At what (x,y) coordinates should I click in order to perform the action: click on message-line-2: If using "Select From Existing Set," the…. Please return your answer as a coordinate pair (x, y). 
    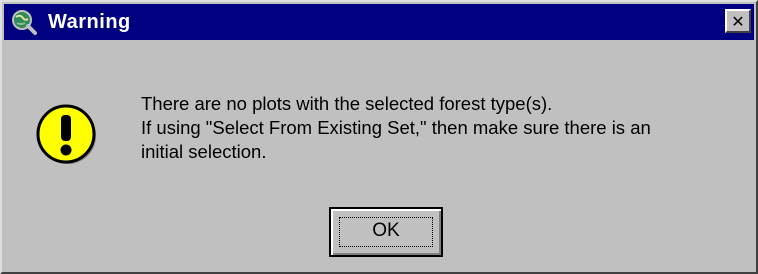
    Looking at the image, I should click on (396, 127).